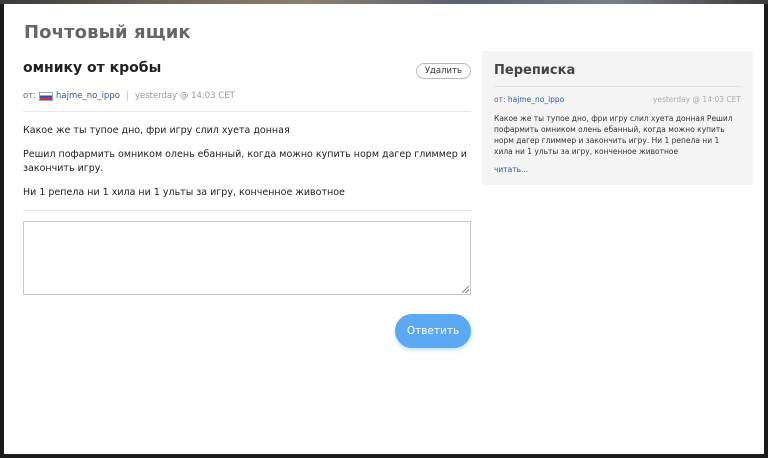 Image resolution: width=768 pixels, height=458 pixels. What do you see at coordinates (535, 70) in the screenshot?
I see `correspondence-title: Переписка` at bounding box center [535, 70].